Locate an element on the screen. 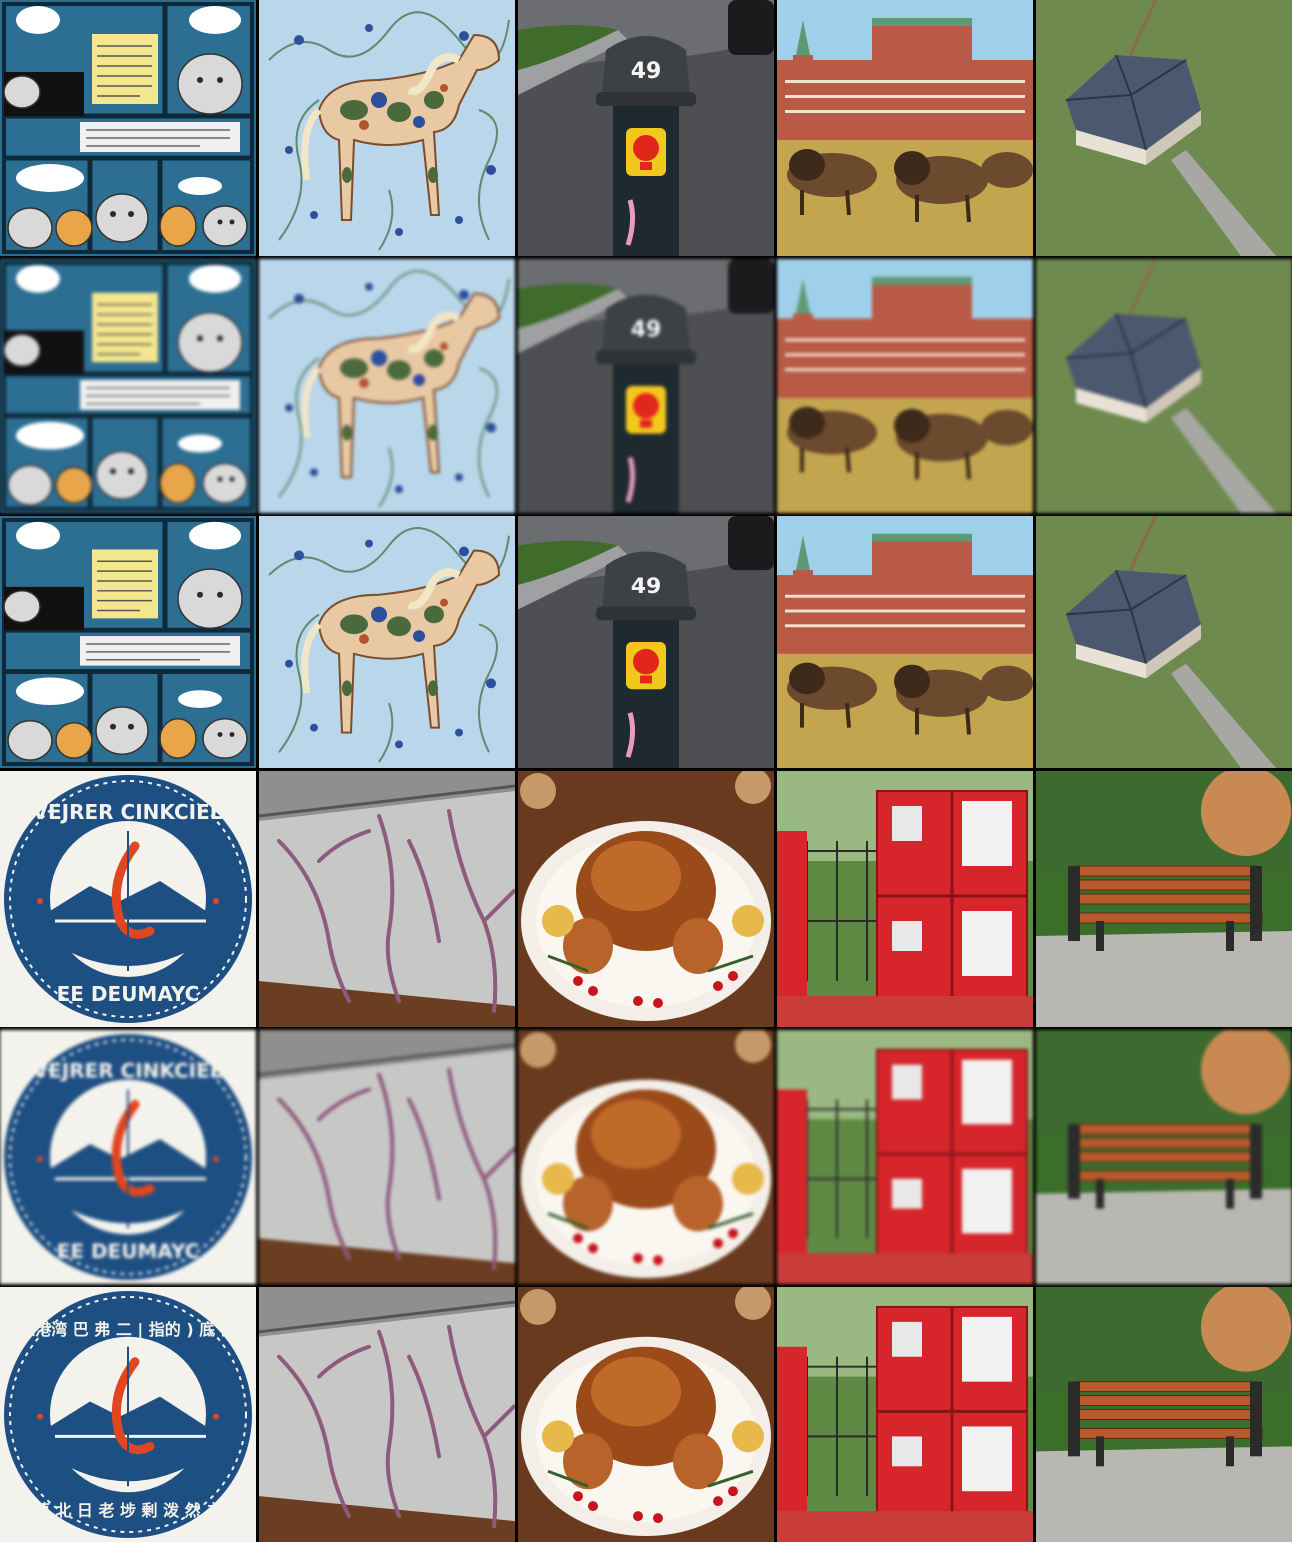 The image size is (1292, 1542). round-seal-image: 人港湾 巴 弗 二 | 指的 ) 底 匝藕 北 日 老 埗 剰 泼 然 书 is located at coordinates (128, 1414).